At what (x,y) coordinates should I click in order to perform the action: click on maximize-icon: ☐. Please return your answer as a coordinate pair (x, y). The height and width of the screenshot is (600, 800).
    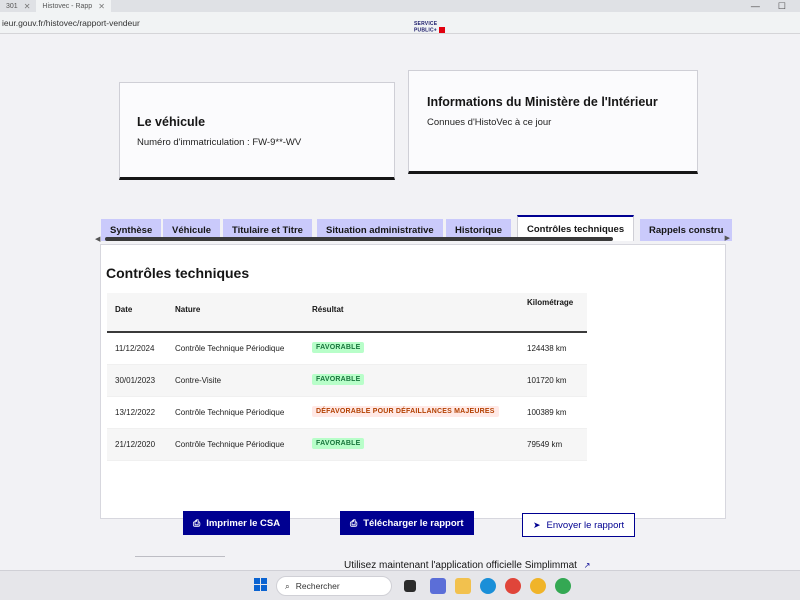
    Looking at the image, I should click on (782, 6).